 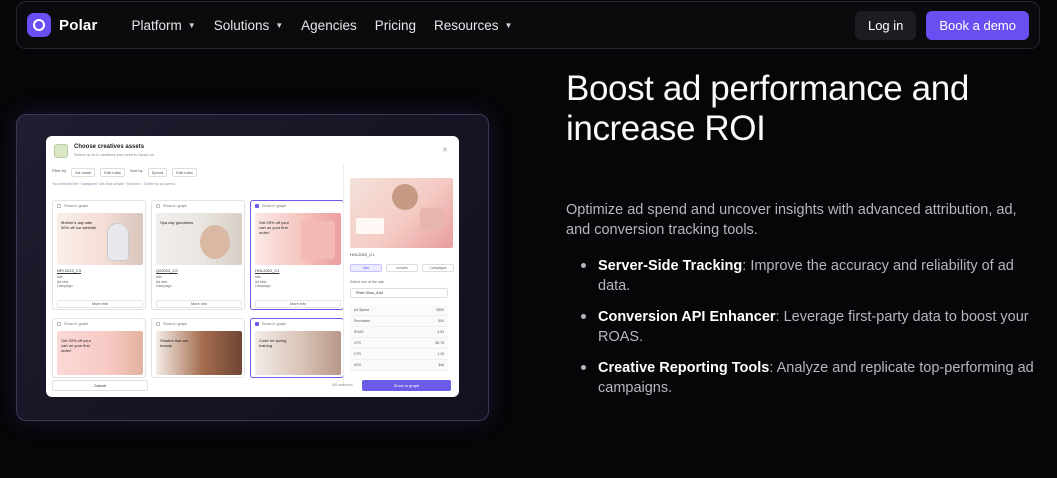 What do you see at coordinates (297, 348) in the screenshot?
I see `creative-card: Show in graph Code for spring training` at bounding box center [297, 348].